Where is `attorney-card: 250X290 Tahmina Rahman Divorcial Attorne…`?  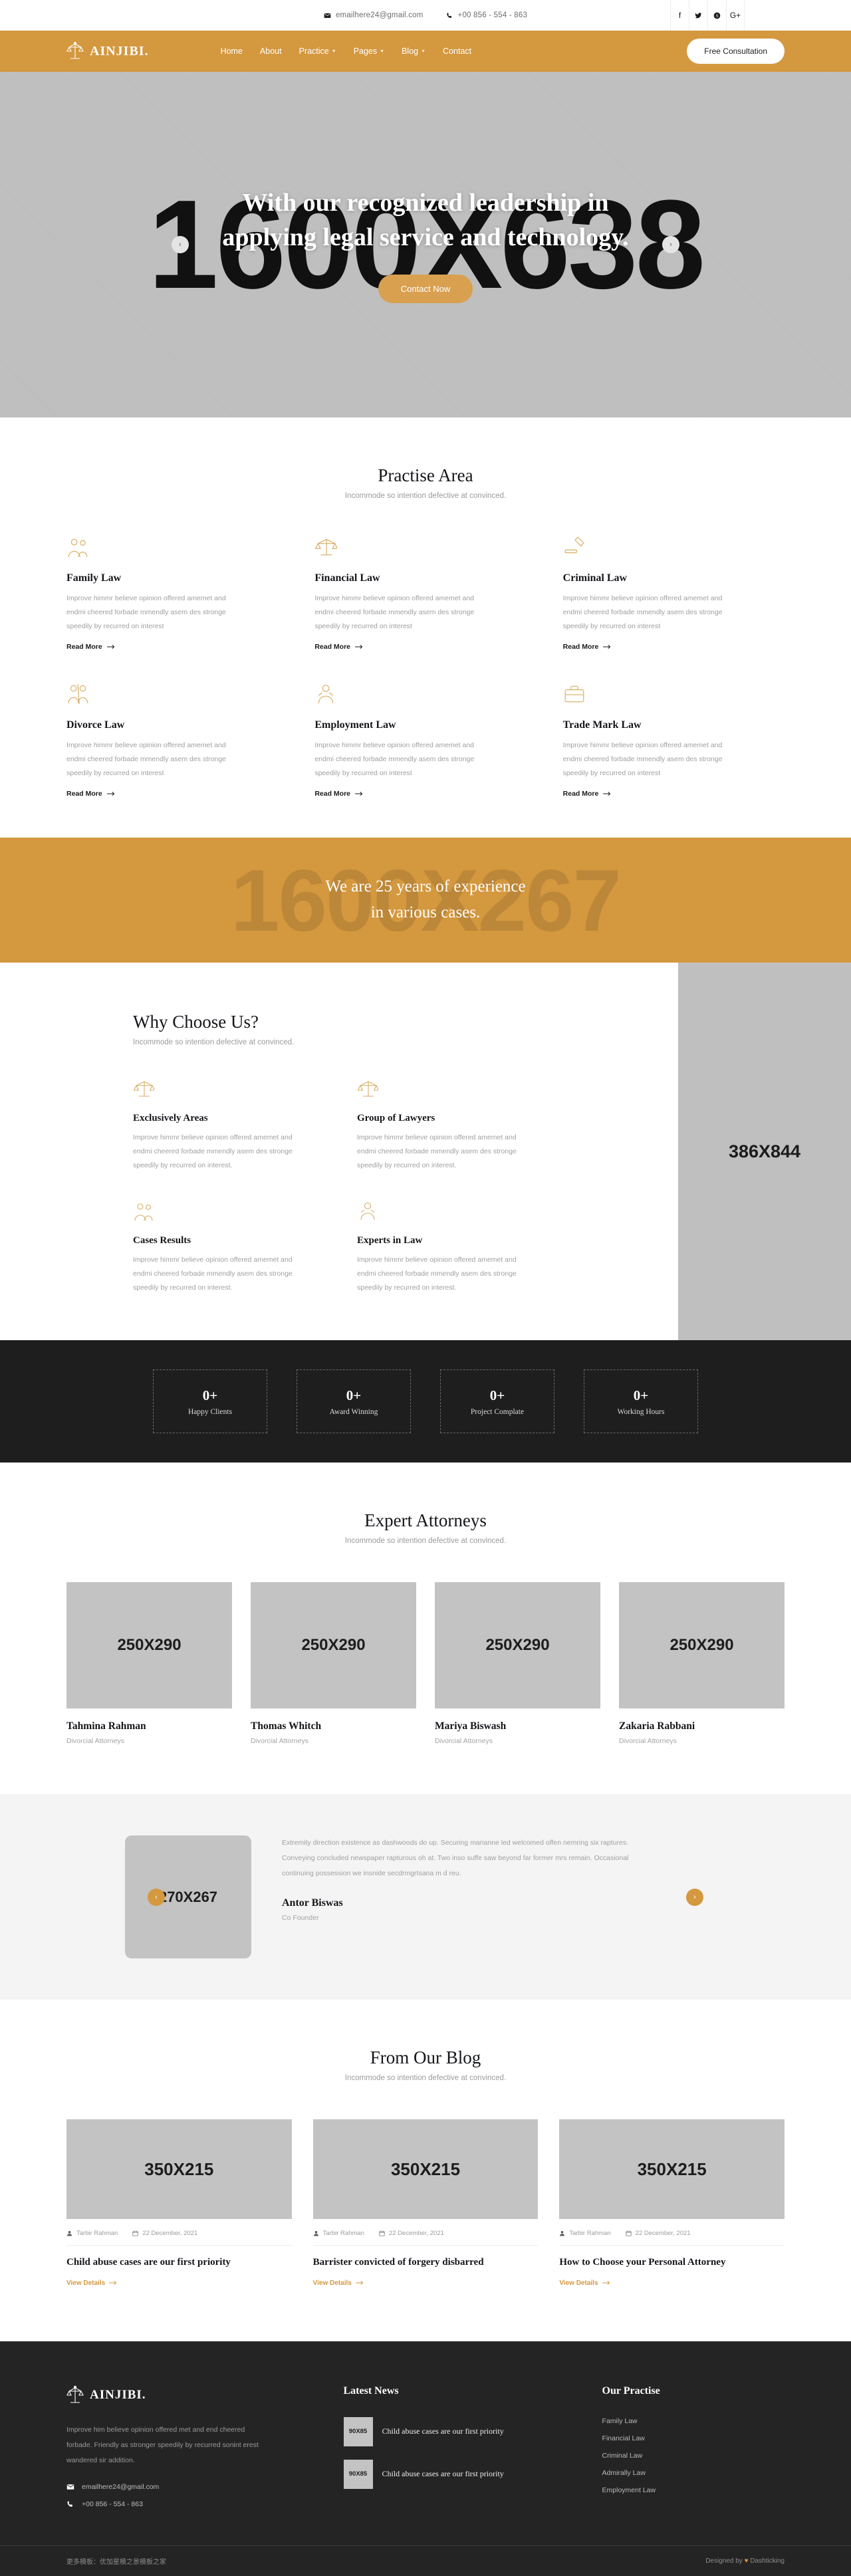
attorney-card: 250X290 Tahmina Rahman Divorcial Attorne… is located at coordinates (149, 1663).